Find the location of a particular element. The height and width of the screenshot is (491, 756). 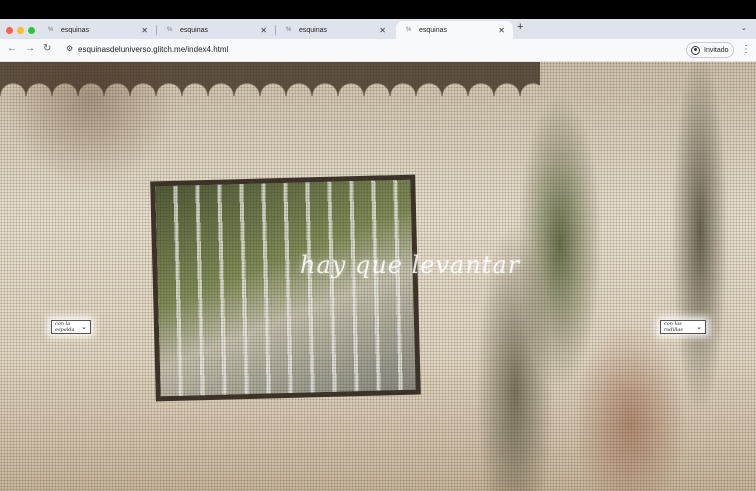

minimize-window-dot is located at coordinates (20, 30).